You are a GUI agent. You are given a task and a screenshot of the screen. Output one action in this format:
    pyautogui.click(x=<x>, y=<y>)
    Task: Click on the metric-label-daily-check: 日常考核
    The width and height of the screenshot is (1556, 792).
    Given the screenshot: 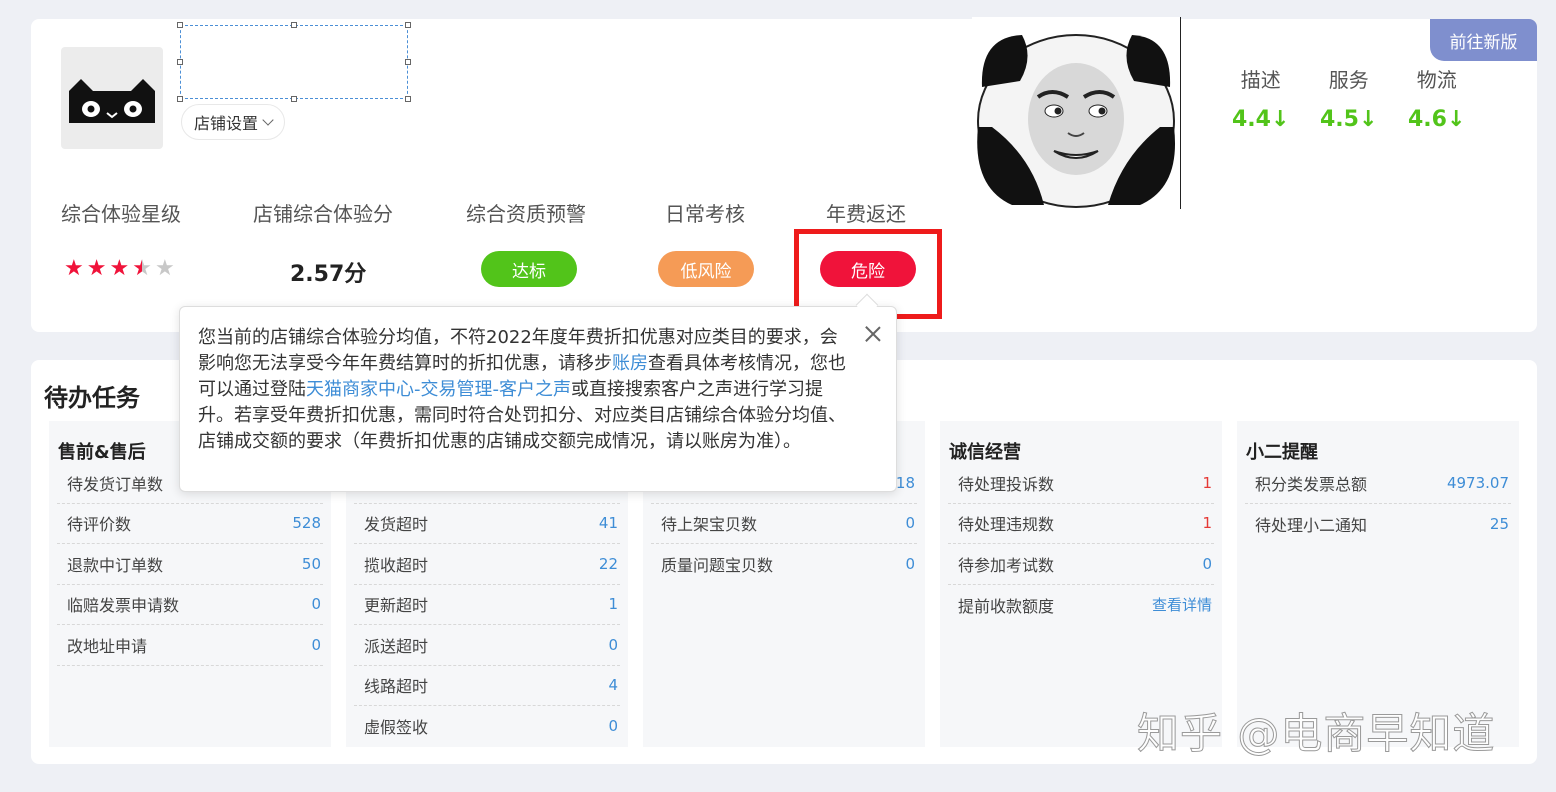 What is the action you would take?
    pyautogui.click(x=705, y=214)
    